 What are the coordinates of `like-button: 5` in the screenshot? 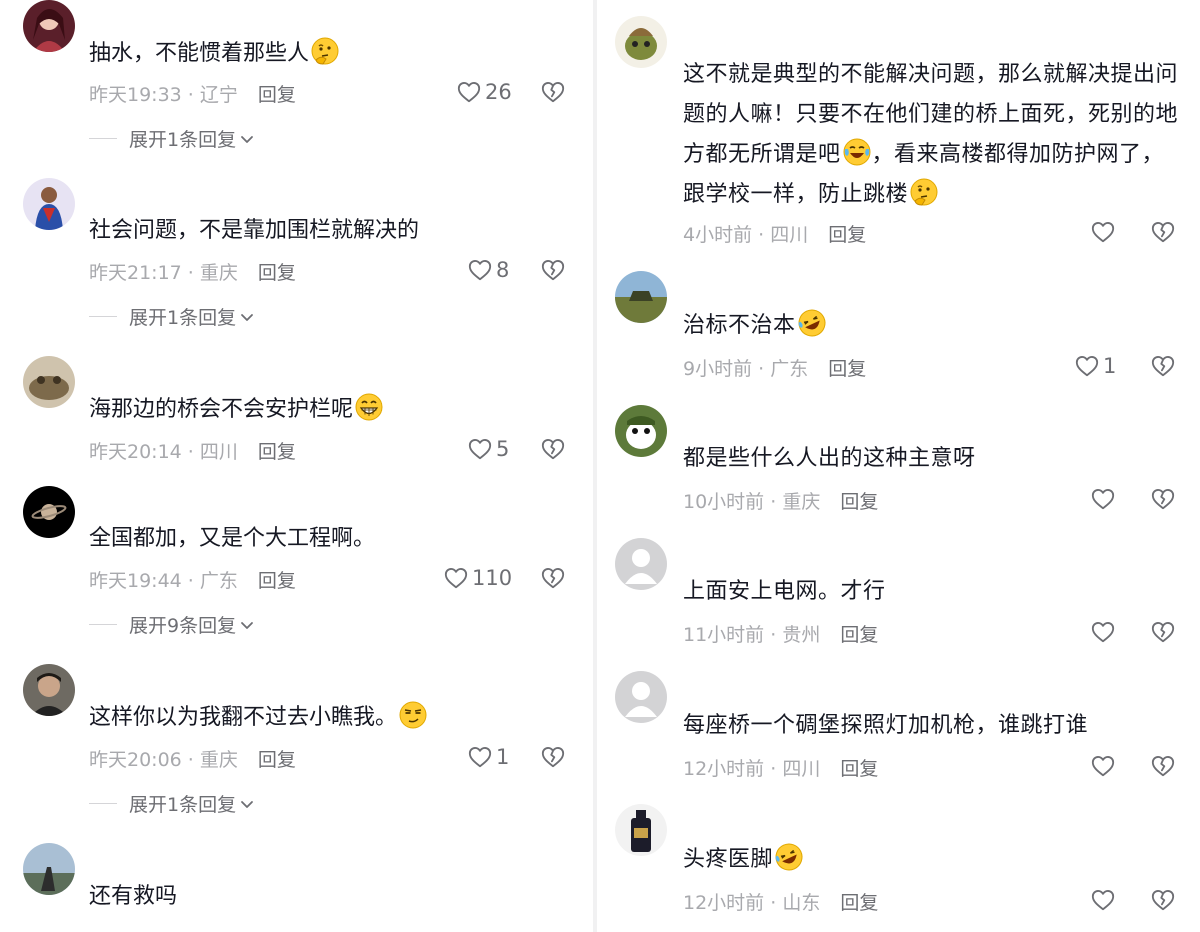 It's located at (488, 449).